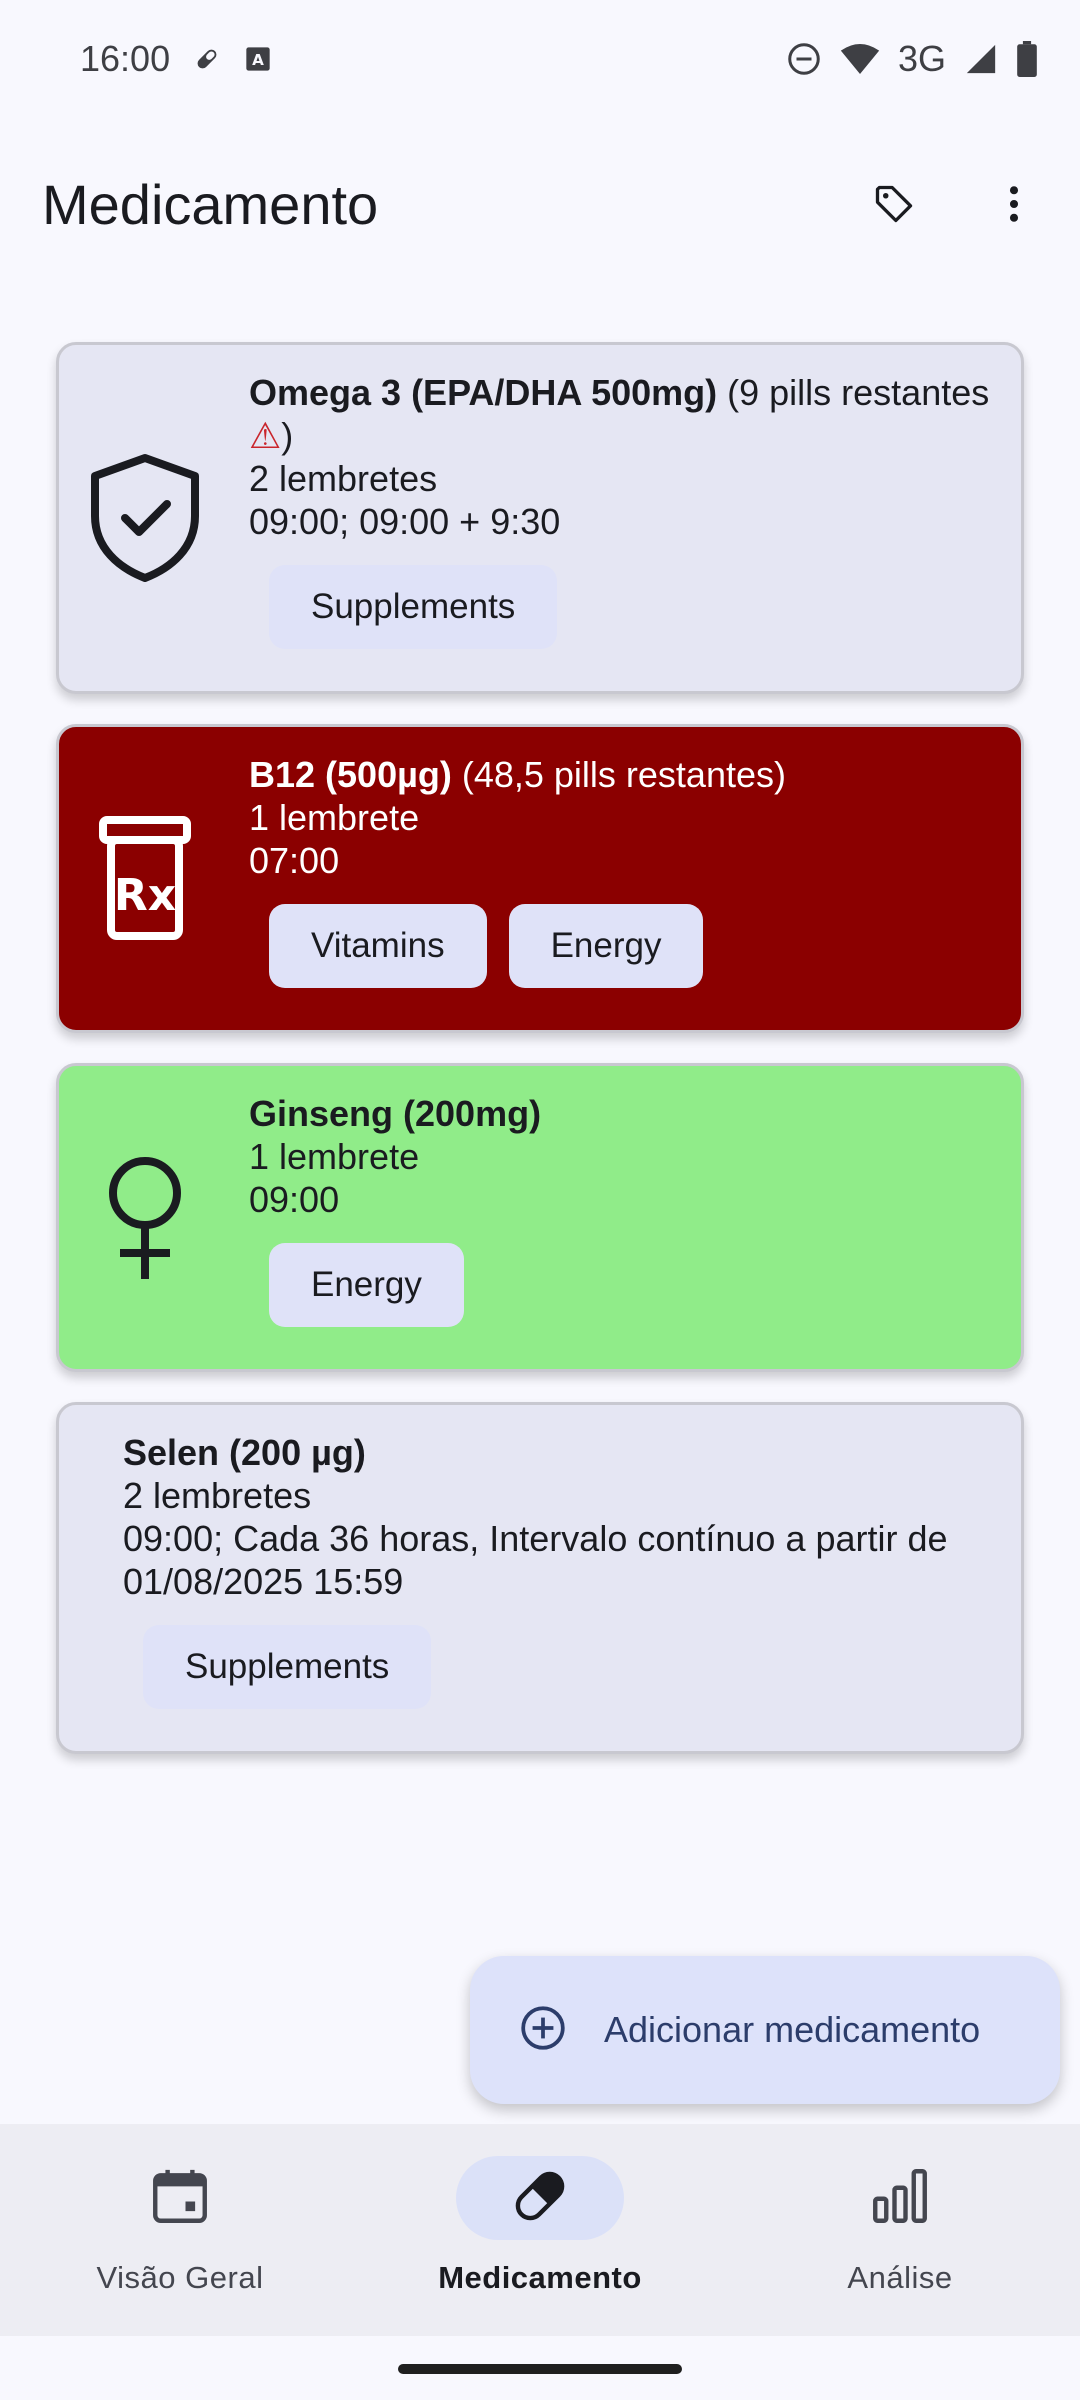 This screenshot has height=2400, width=1080. What do you see at coordinates (294, 860) in the screenshot?
I see `medication-schedule: 07:00` at bounding box center [294, 860].